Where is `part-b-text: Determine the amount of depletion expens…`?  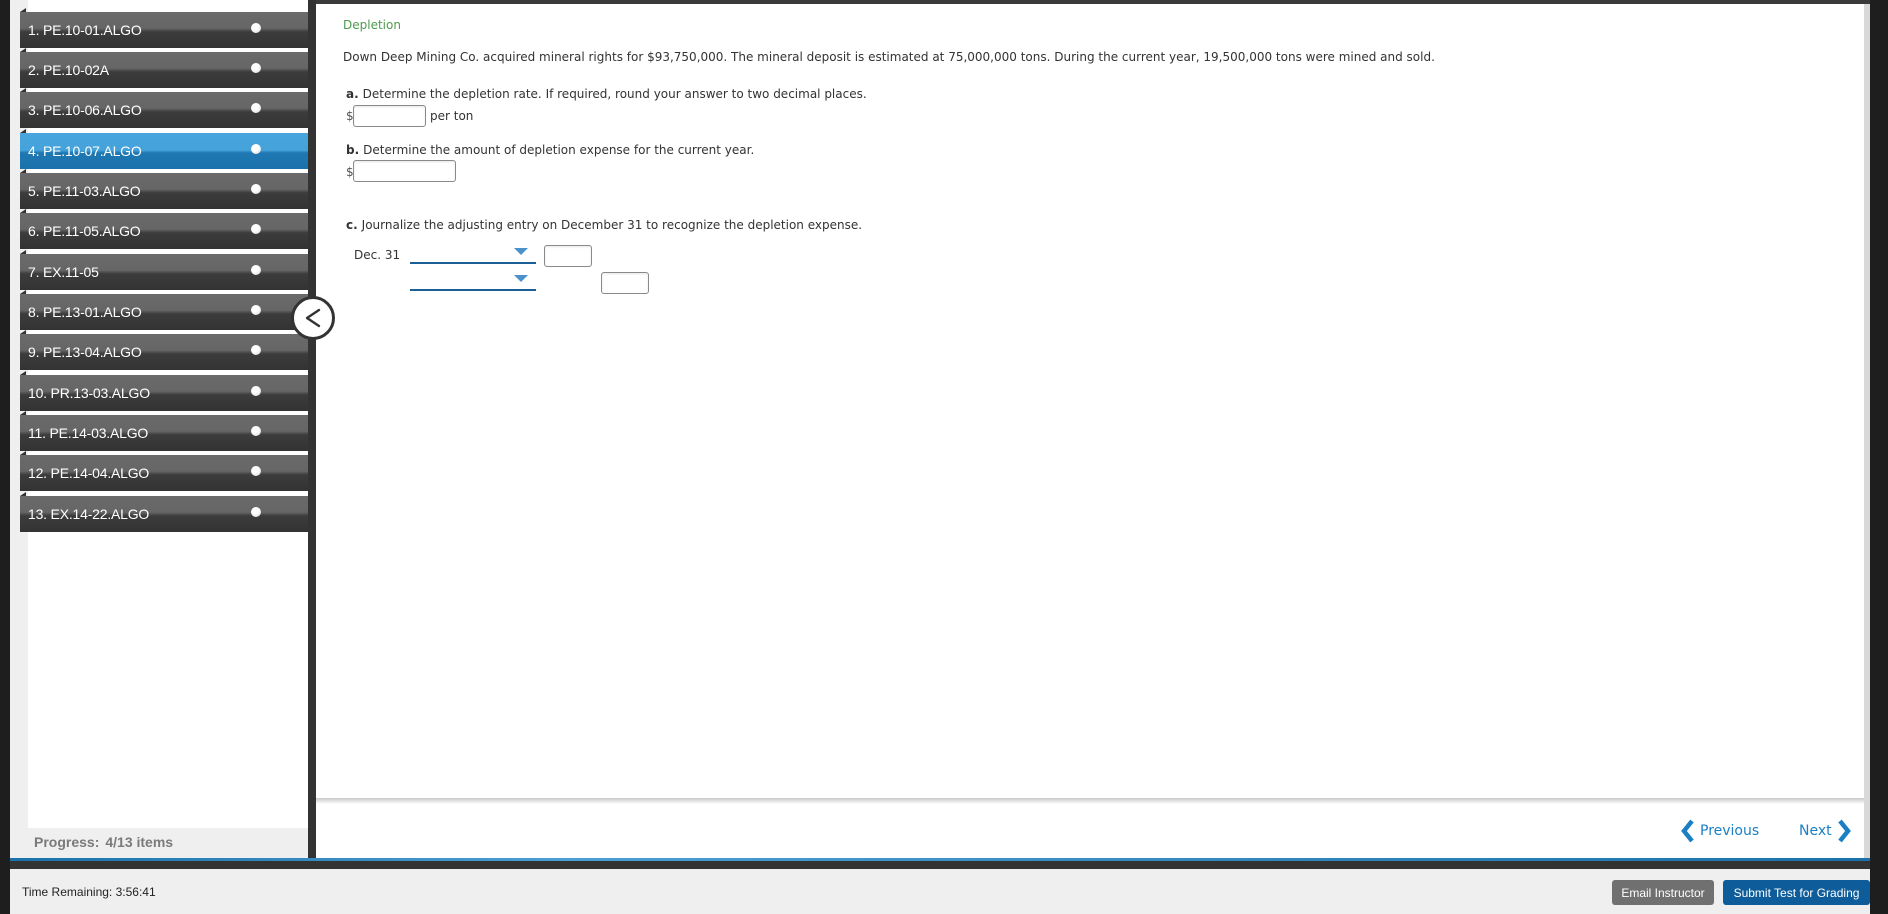
part-b-text: Determine the amount of depletion expens… is located at coordinates (559, 150).